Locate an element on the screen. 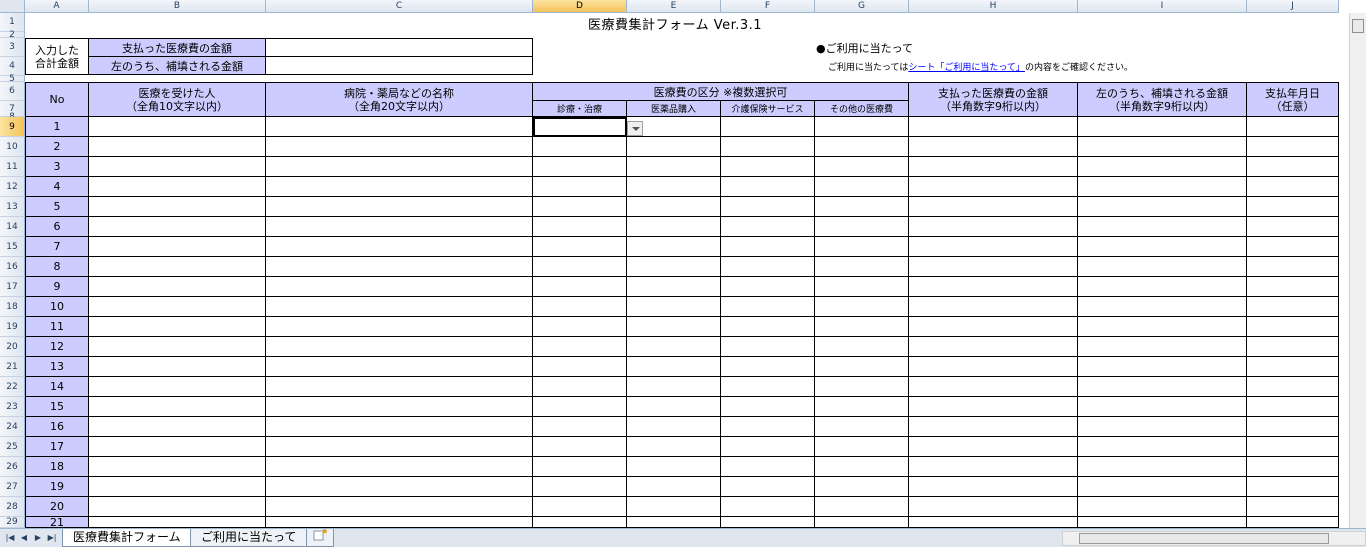  row-header-11: 11 is located at coordinates (12, 167).